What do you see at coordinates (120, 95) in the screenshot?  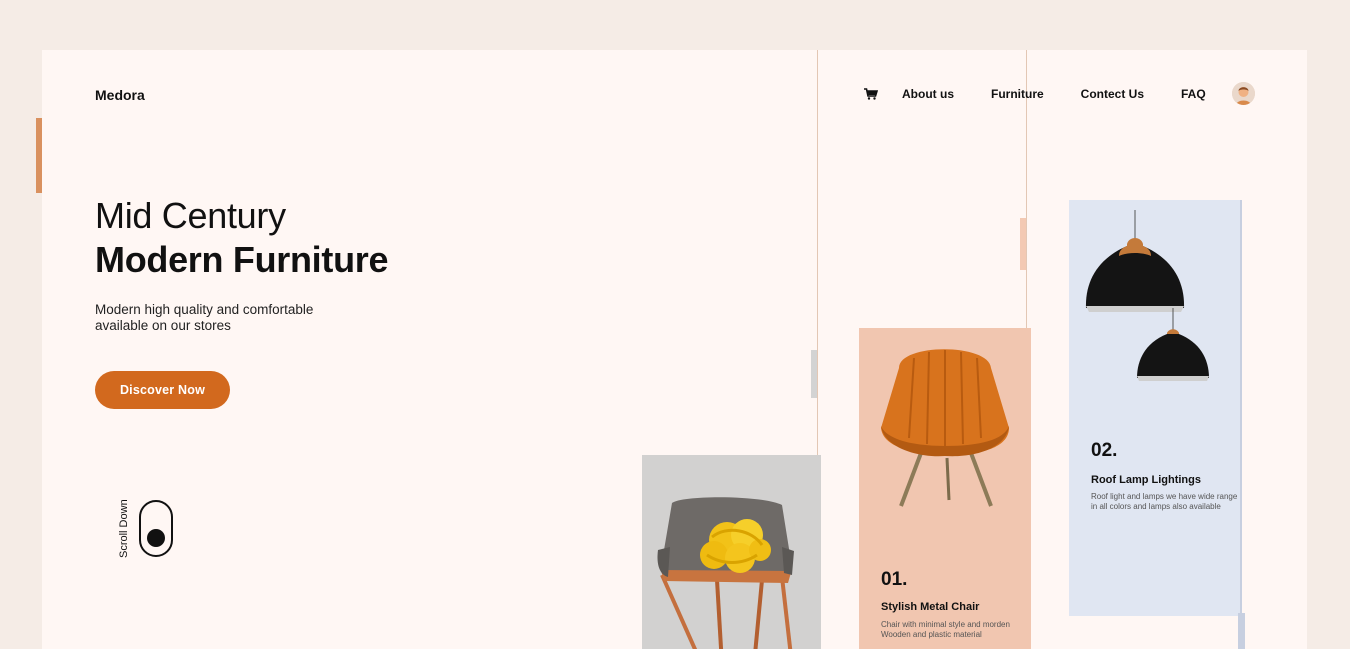 I see `brand-logo: Medora` at bounding box center [120, 95].